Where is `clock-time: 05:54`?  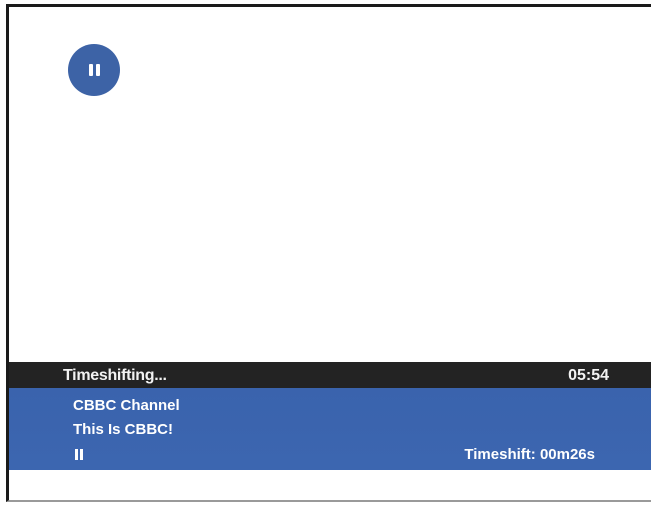
clock-time: 05:54 is located at coordinates (588, 375).